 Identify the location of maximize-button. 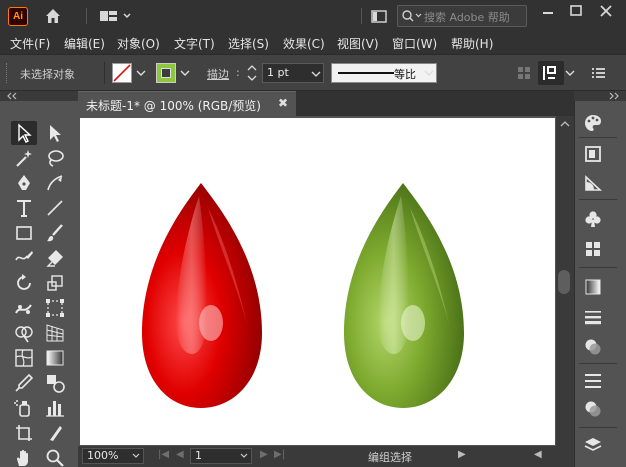
(576, 12).